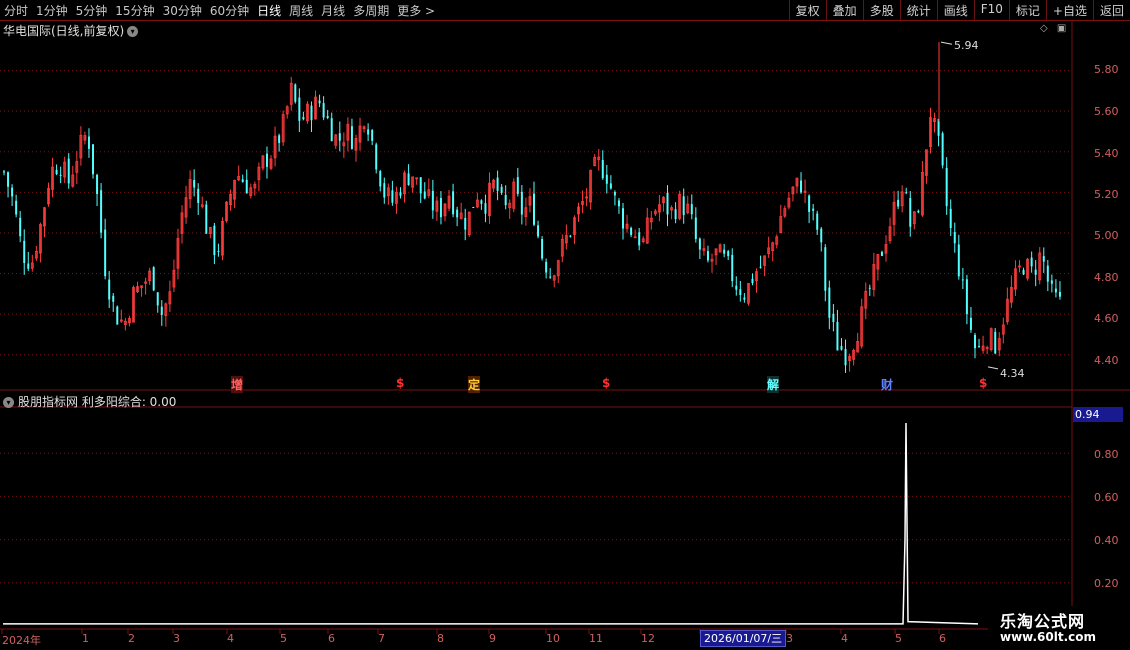 Image resolution: width=1130 pixels, height=650 pixels. I want to click on chevron-down-icon: ▾, so click(8, 402).